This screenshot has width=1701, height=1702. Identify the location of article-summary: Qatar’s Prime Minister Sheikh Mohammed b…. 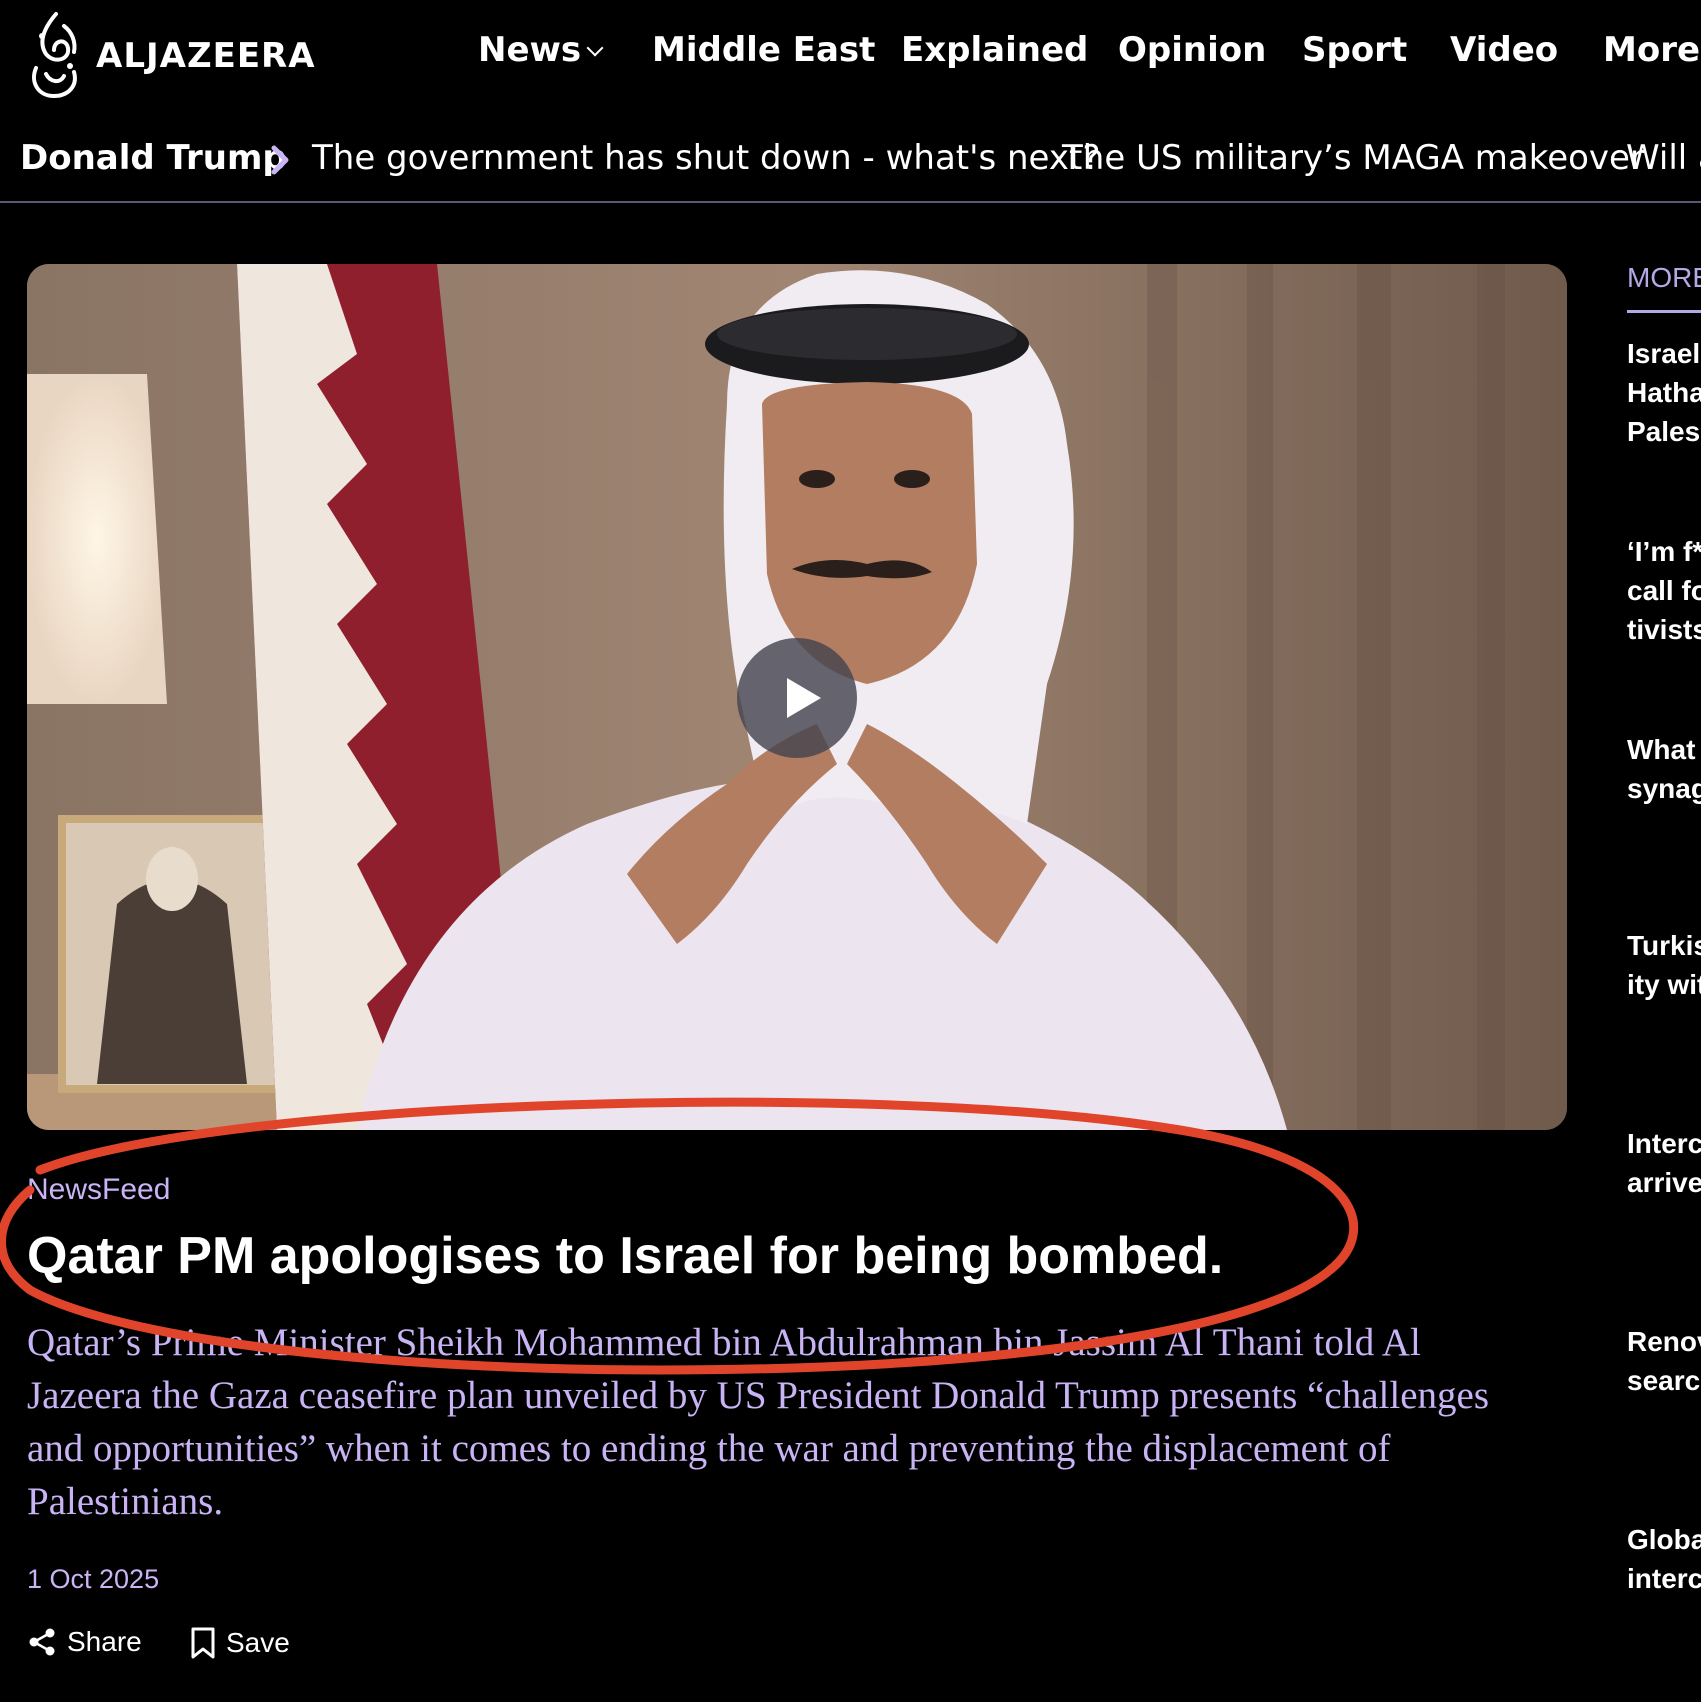
(758, 1422).